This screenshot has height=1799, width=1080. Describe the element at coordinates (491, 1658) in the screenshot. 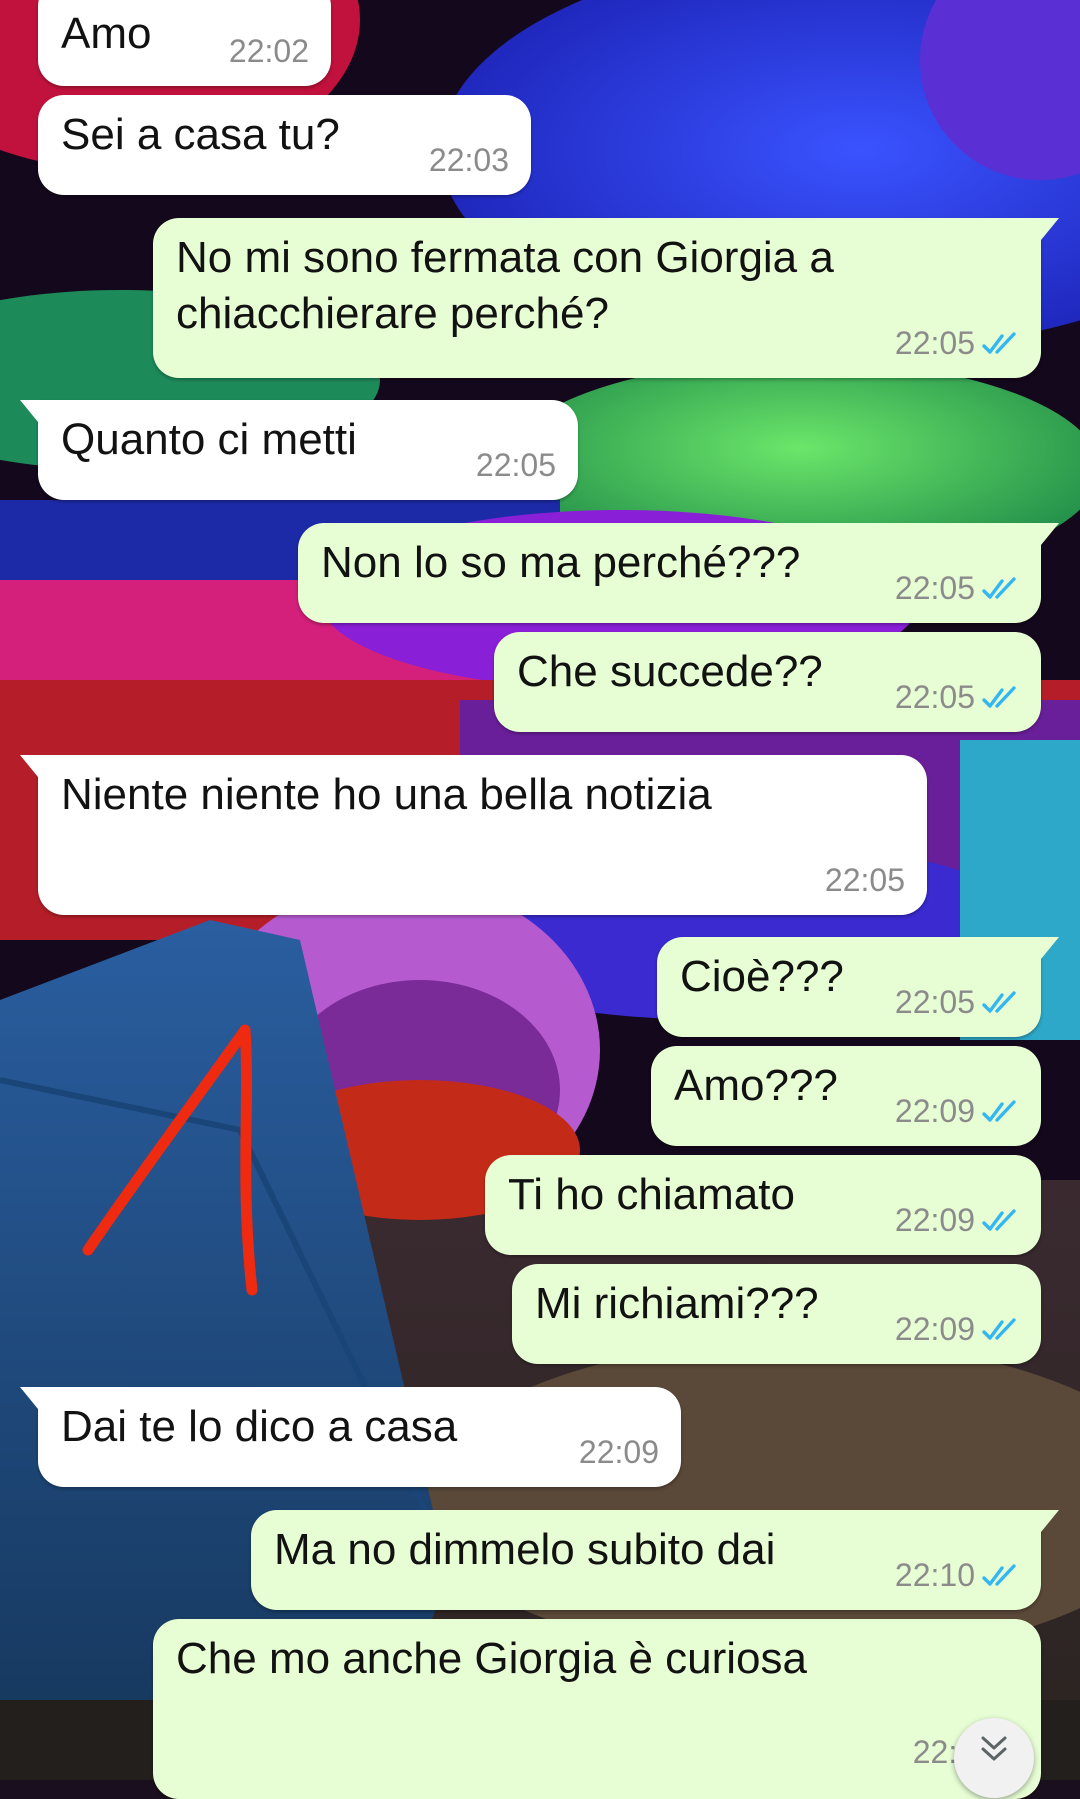

I see `message-text: Che mo anche Giorgia è curiosa` at that location.